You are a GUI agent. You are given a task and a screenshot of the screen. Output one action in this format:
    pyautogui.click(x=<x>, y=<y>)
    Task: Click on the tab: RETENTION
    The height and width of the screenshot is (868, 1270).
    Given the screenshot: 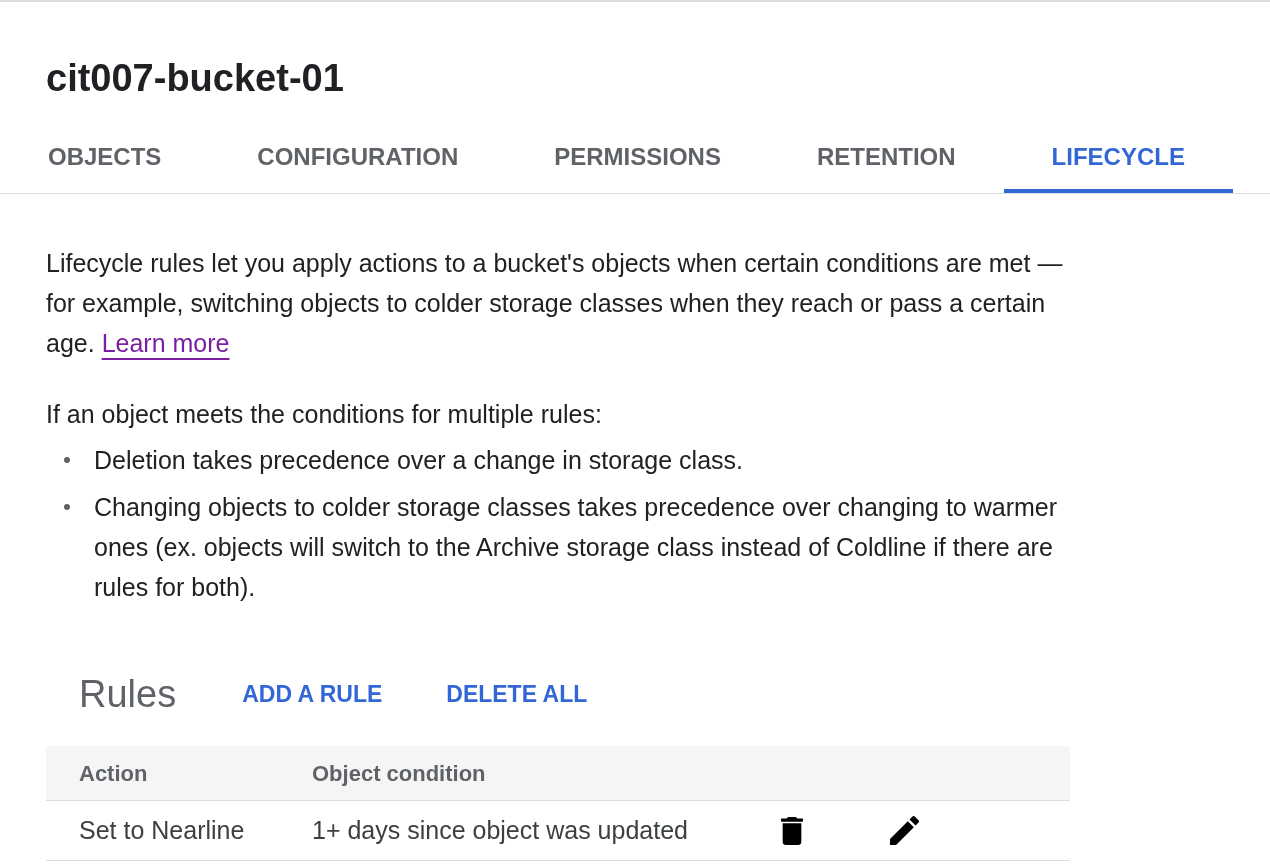 What is the action you would take?
    pyautogui.click(x=886, y=157)
    